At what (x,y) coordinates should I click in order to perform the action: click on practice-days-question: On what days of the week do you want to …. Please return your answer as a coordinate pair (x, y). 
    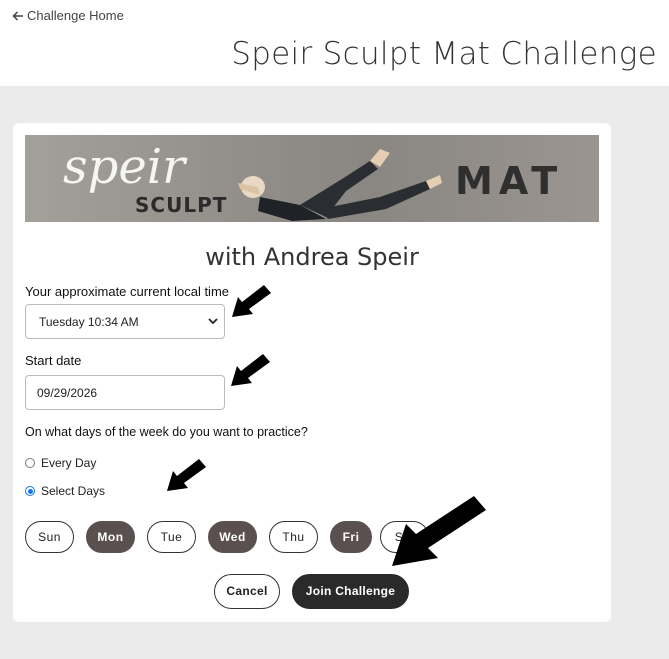
    Looking at the image, I should click on (166, 432).